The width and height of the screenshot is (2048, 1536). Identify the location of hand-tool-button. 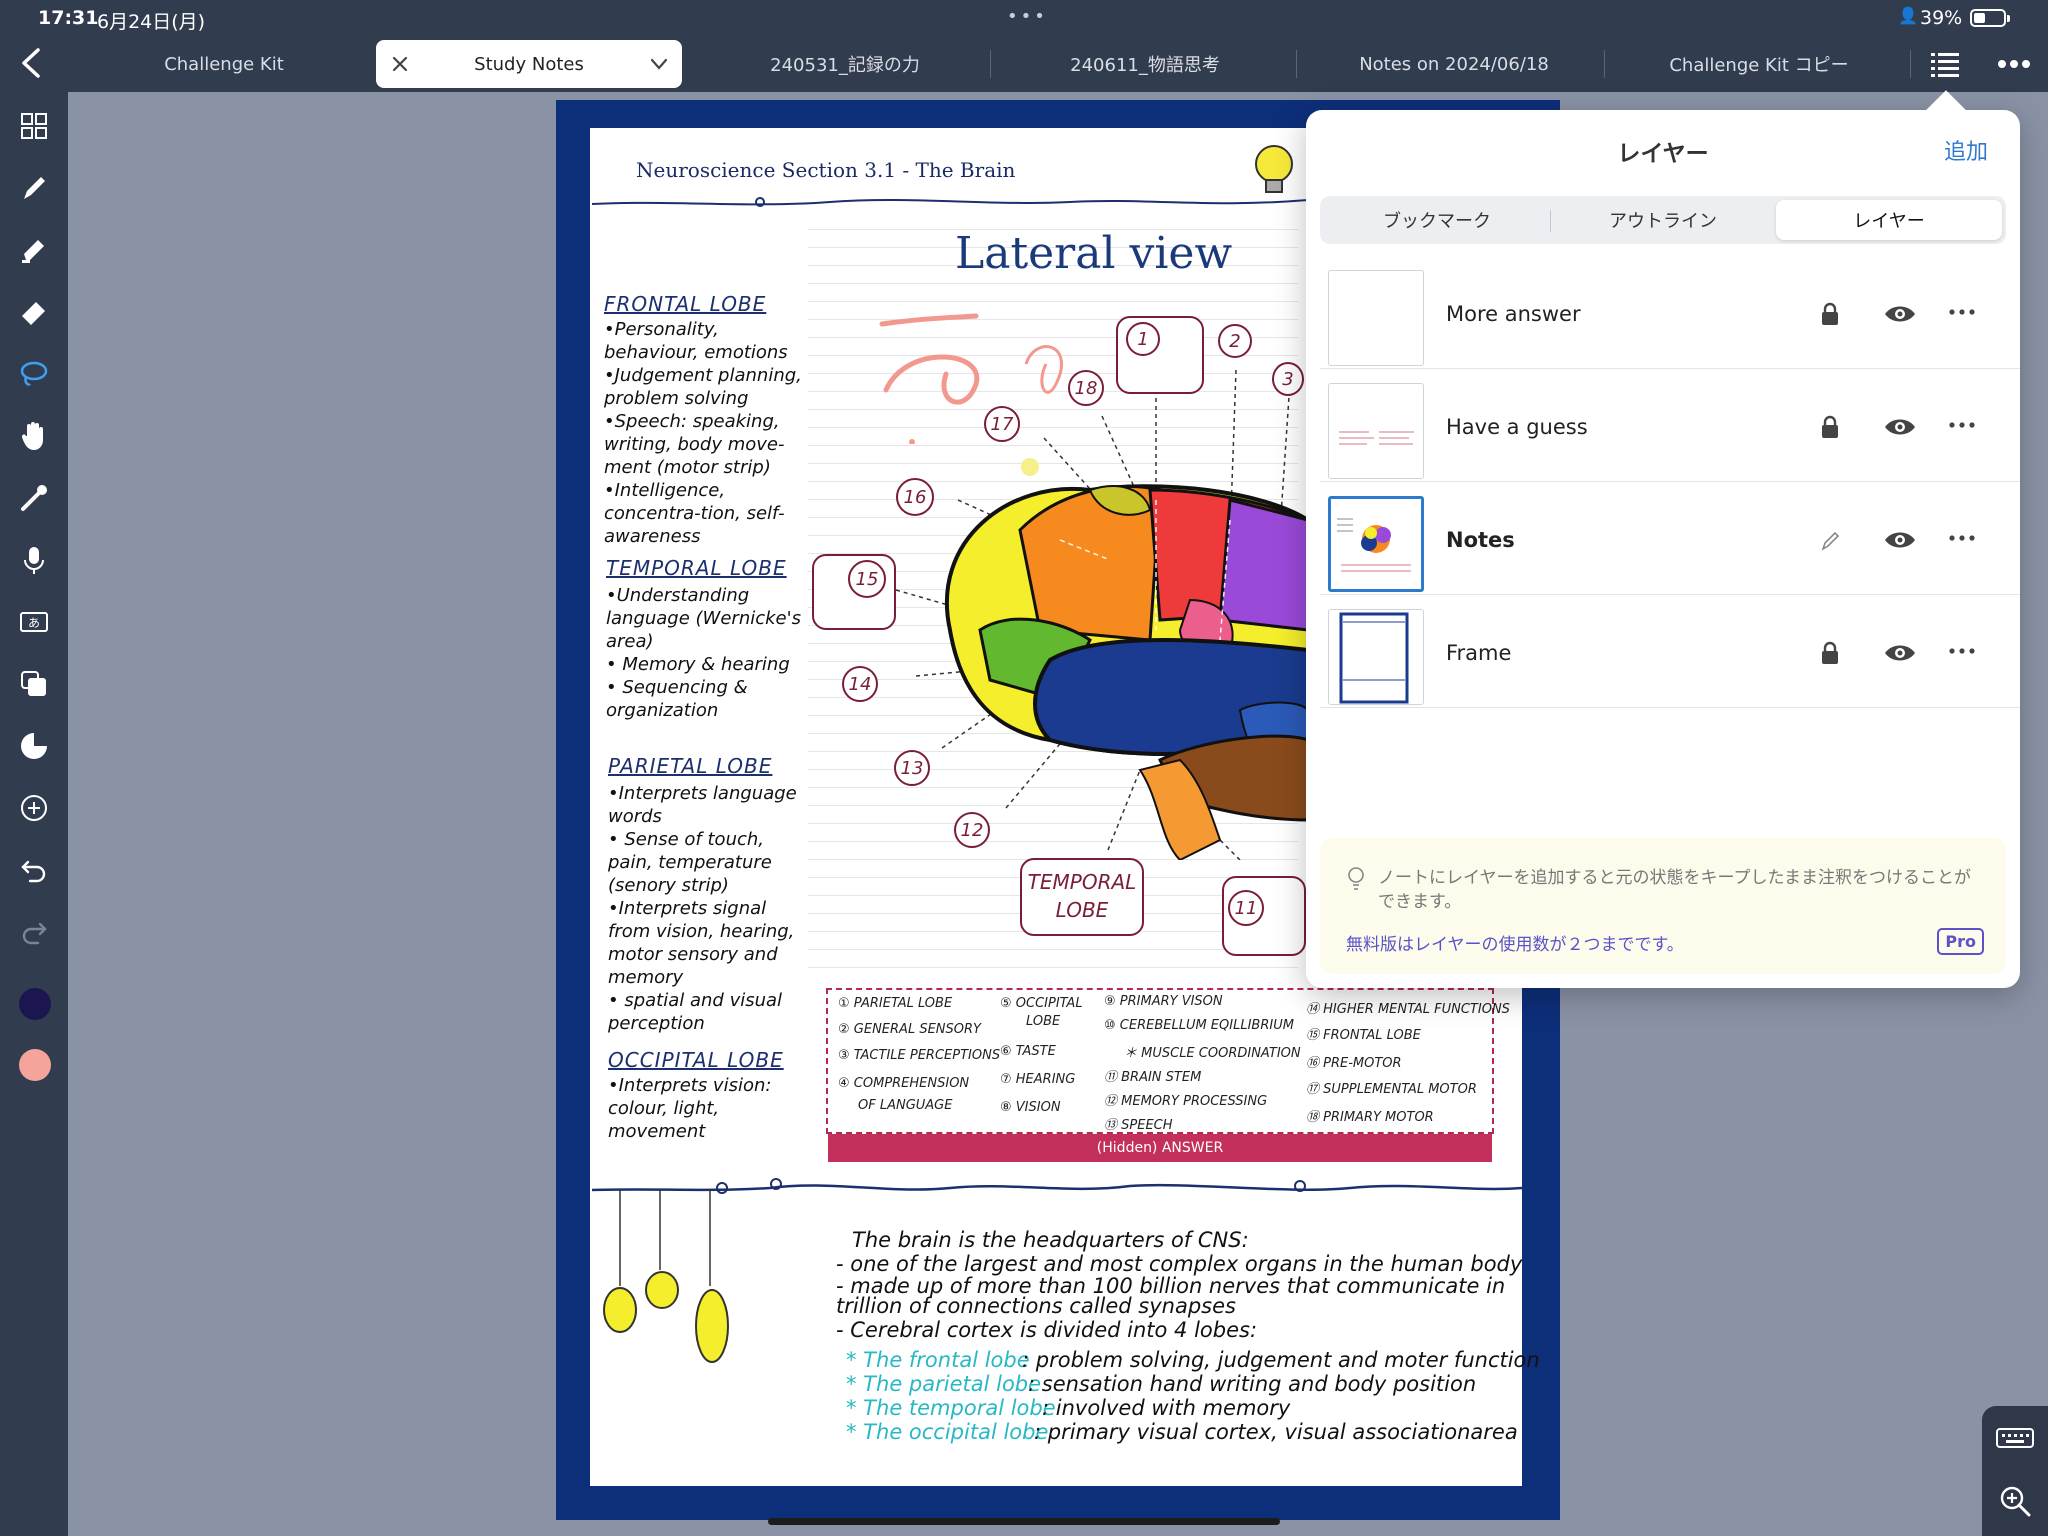
(34, 436).